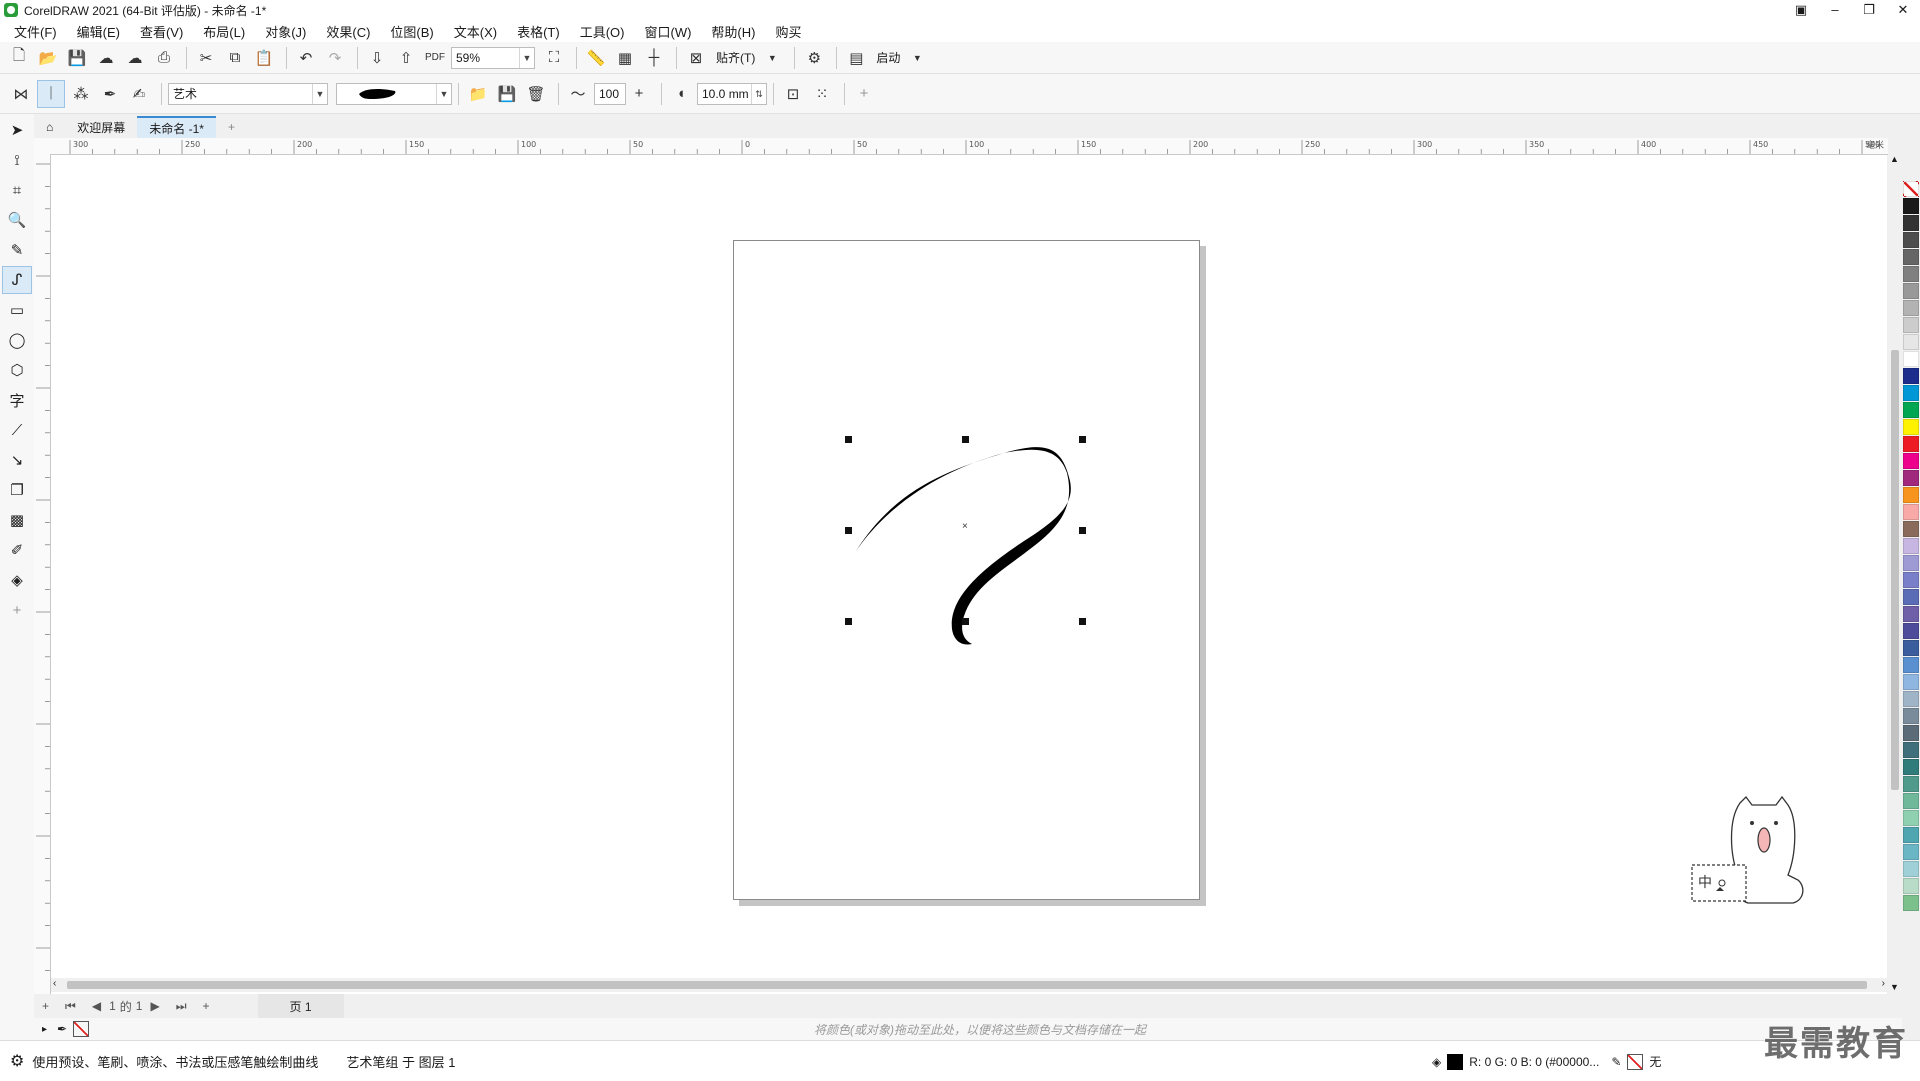 The width and height of the screenshot is (1920, 1081). I want to click on add-page-before-icon: +, so click(45, 1006).